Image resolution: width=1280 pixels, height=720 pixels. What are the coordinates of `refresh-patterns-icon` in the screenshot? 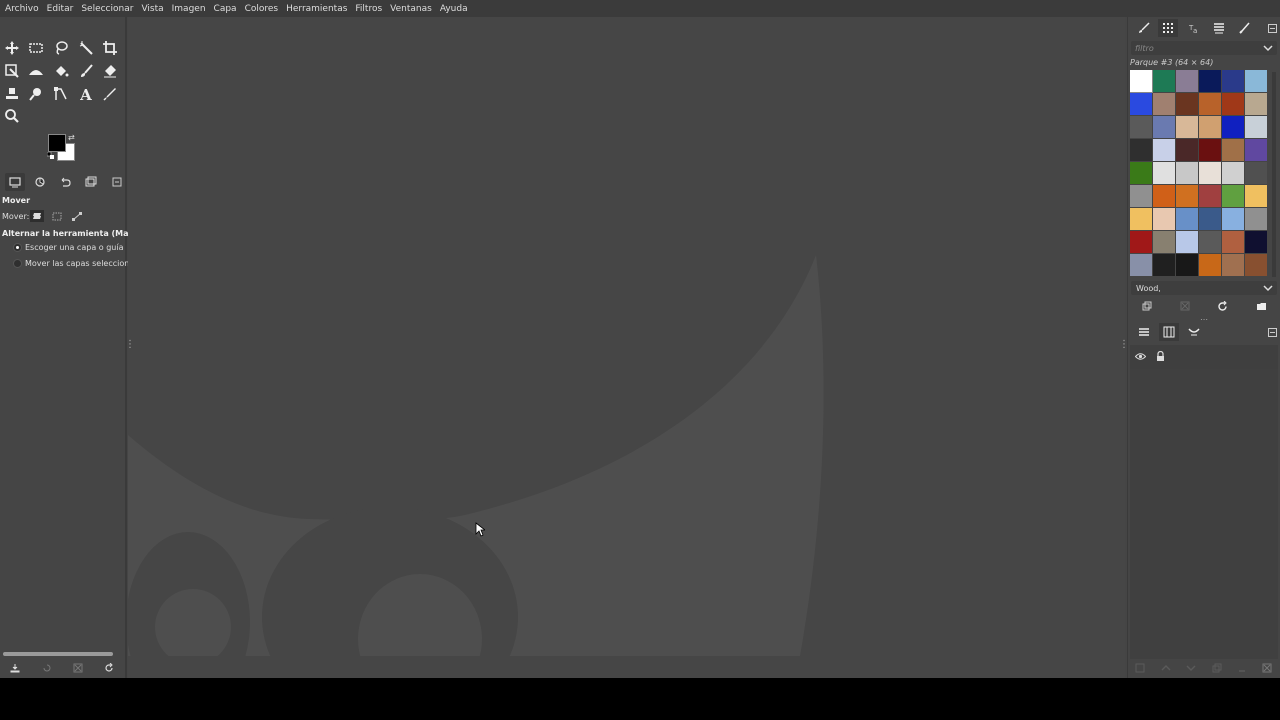 It's located at (1222, 306).